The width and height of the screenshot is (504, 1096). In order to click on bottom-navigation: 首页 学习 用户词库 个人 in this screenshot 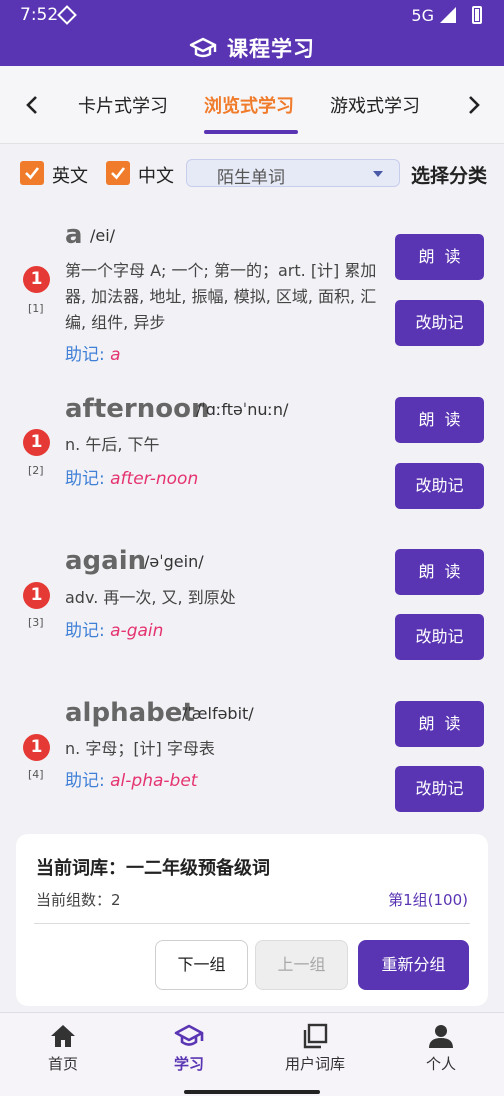, I will do `click(252, 1054)`.